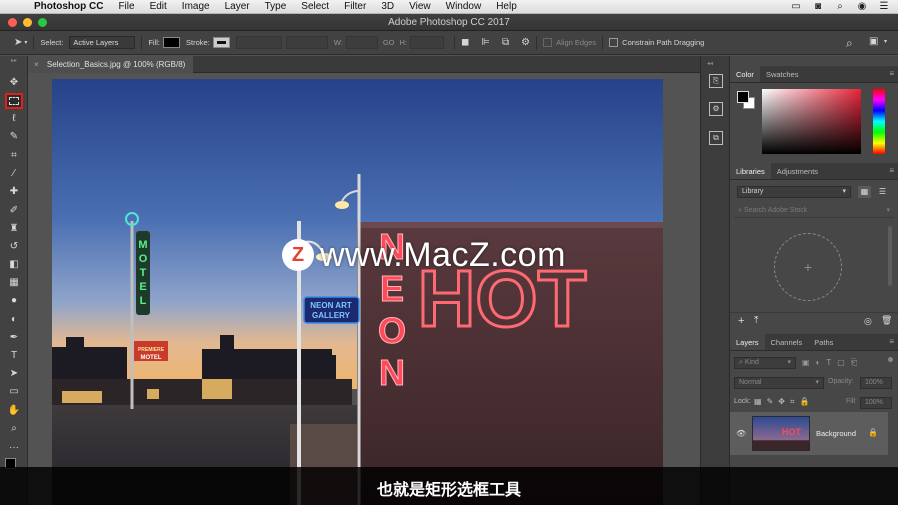 The width and height of the screenshot is (898, 505). What do you see at coordinates (818, 6) in the screenshot?
I see `camera-icon: ◙` at bounding box center [818, 6].